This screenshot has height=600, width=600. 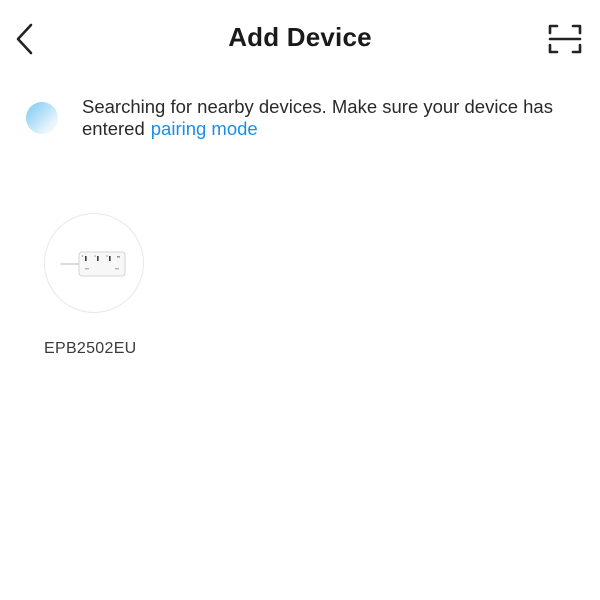 What do you see at coordinates (42, 118) in the screenshot?
I see `searching-spinner-icon` at bounding box center [42, 118].